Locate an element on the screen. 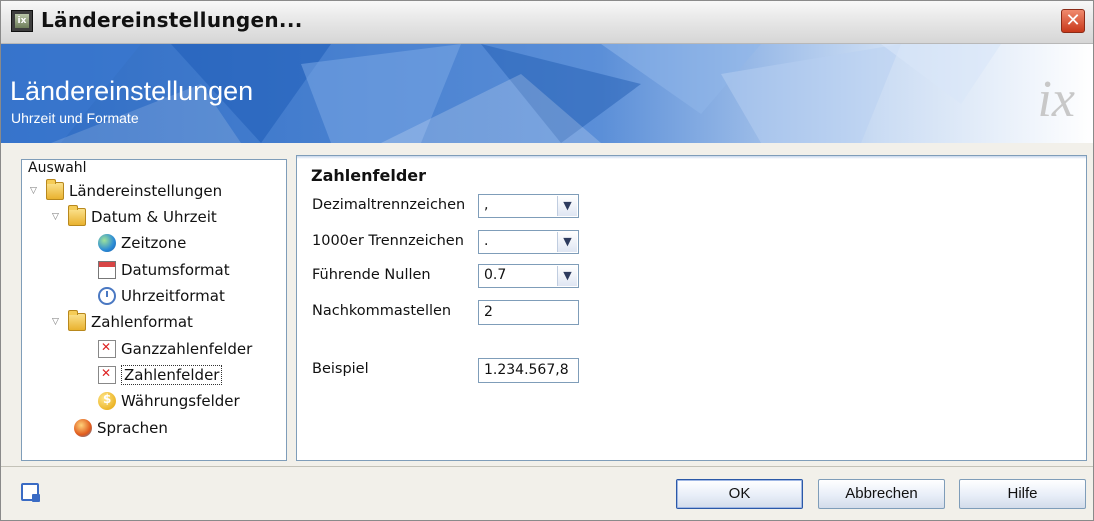  tree-item-label: Zeitzone is located at coordinates (154, 243).